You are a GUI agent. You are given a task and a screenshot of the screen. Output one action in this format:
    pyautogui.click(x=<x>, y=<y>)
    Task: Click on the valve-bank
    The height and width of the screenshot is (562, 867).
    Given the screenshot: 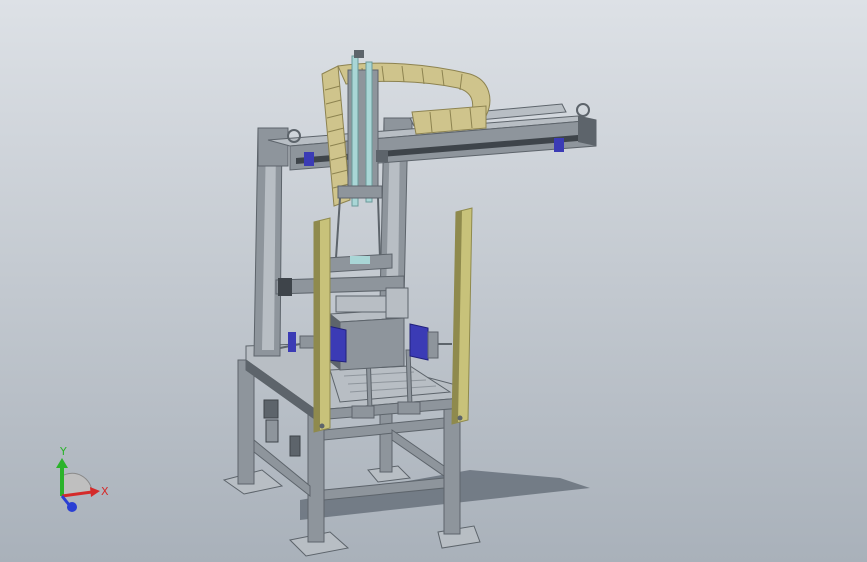 What is the action you would take?
    pyautogui.click(x=282, y=428)
    